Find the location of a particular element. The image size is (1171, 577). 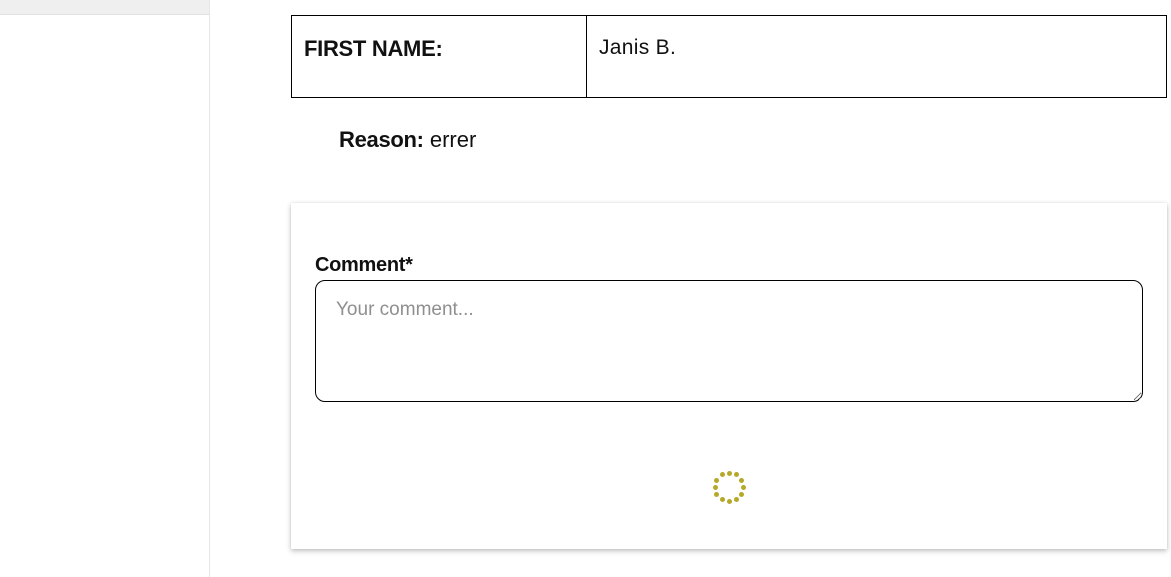

reason-value: errer is located at coordinates (453, 139).